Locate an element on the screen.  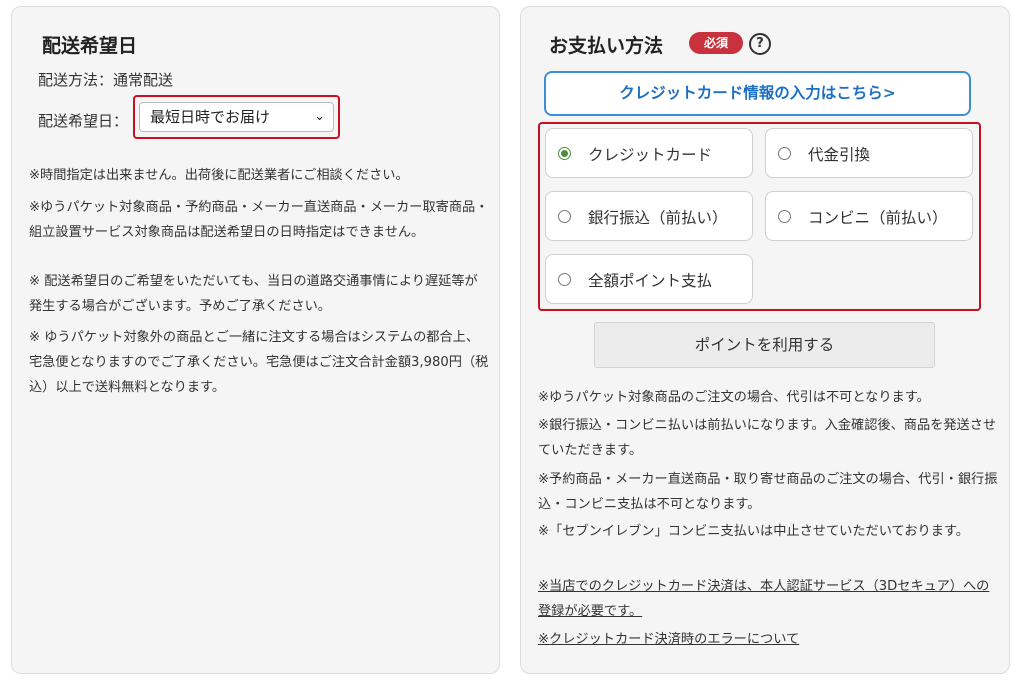
payment-option-label: 代金引換 is located at coordinates (839, 155).